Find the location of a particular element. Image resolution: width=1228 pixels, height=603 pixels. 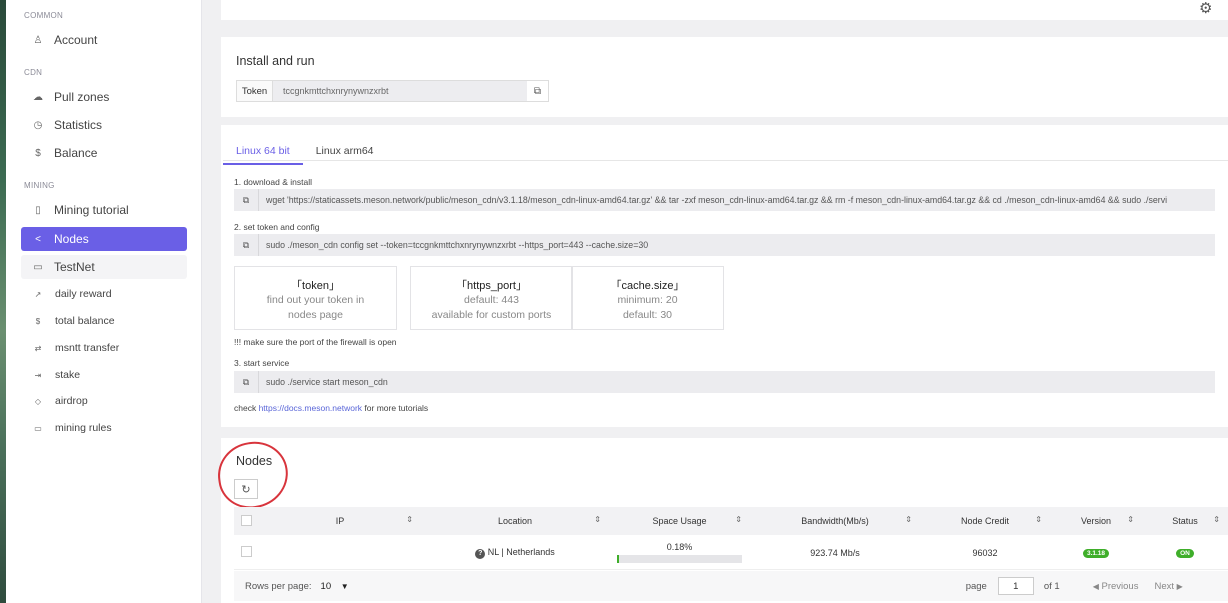

sidebar-item-label: msntt transfer is located at coordinates (87, 348).